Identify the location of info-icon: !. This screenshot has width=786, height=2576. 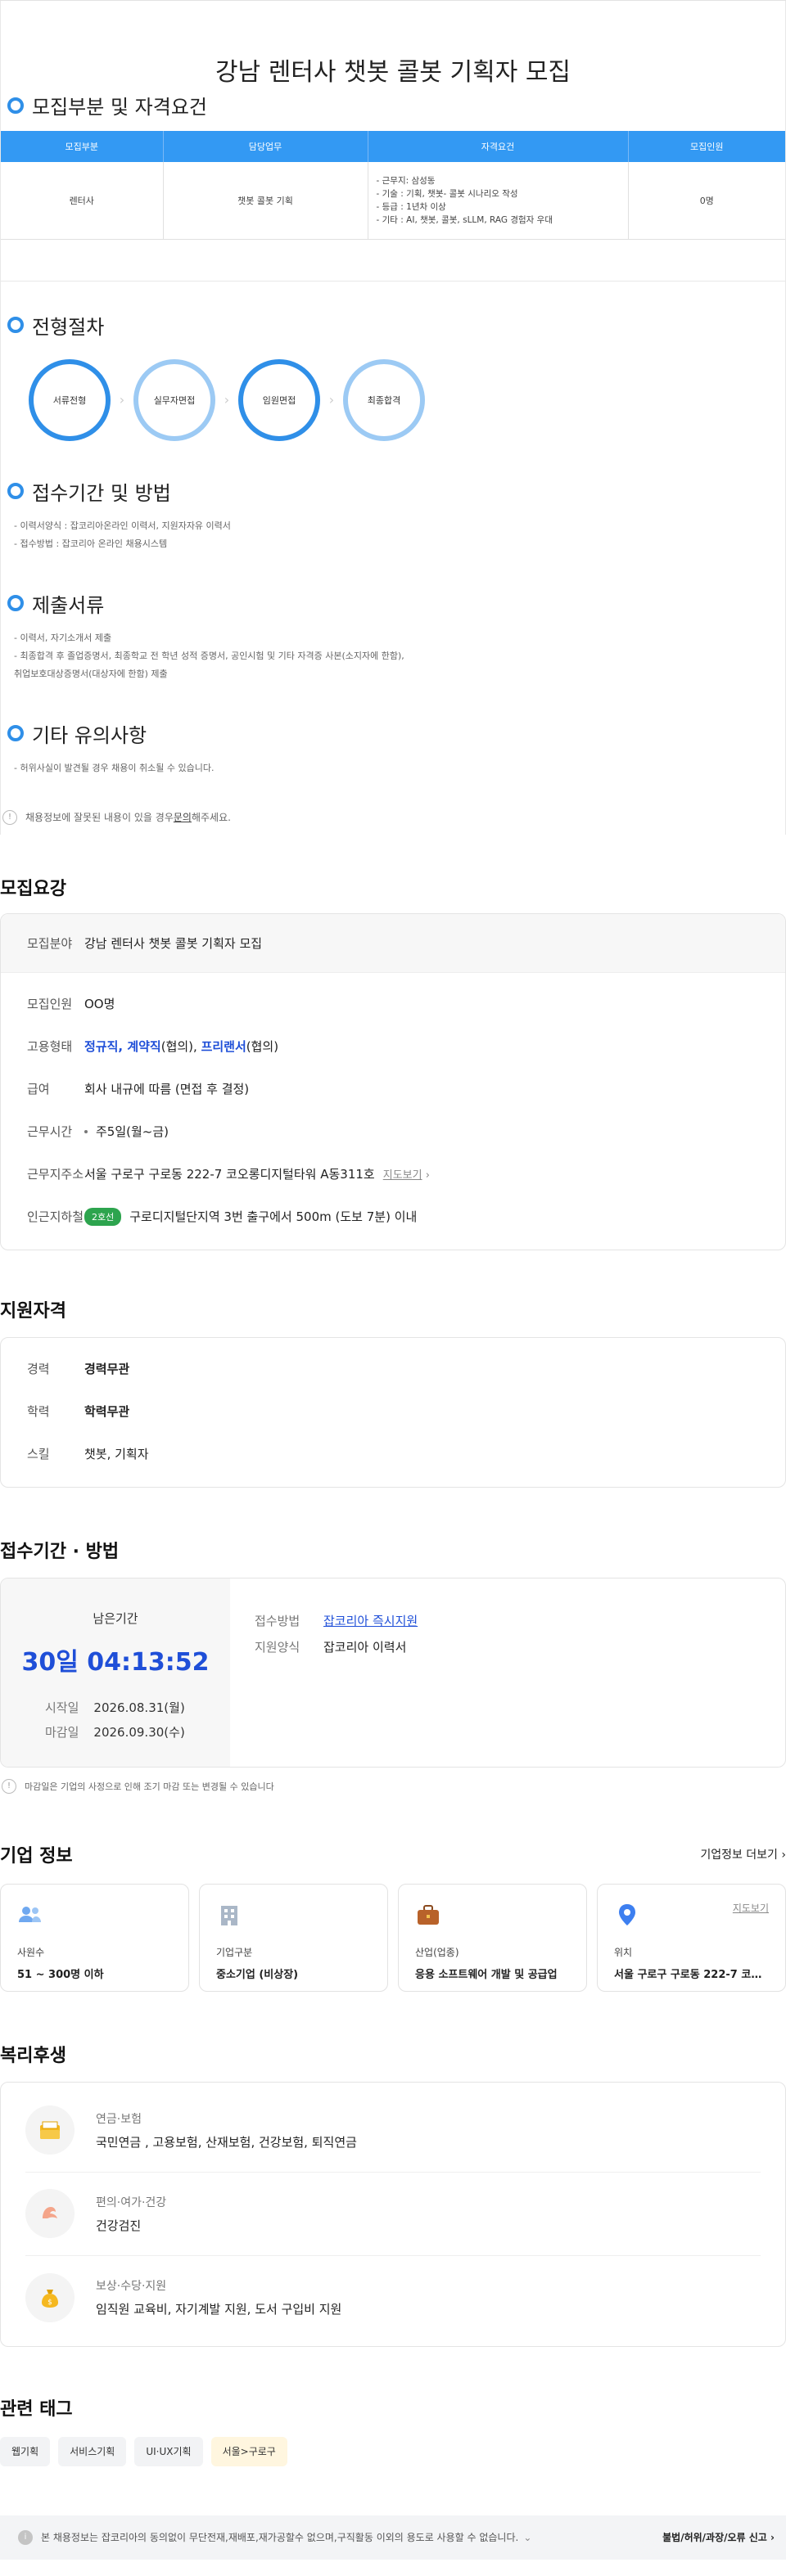
(9, 817).